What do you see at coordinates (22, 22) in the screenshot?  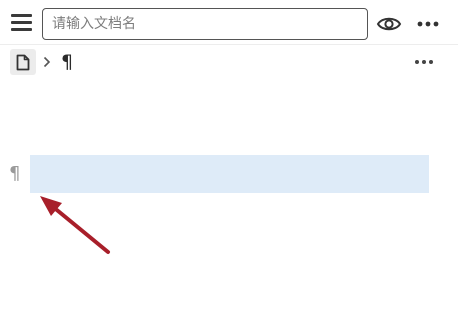 I see `hamburger-menu-icon` at bounding box center [22, 22].